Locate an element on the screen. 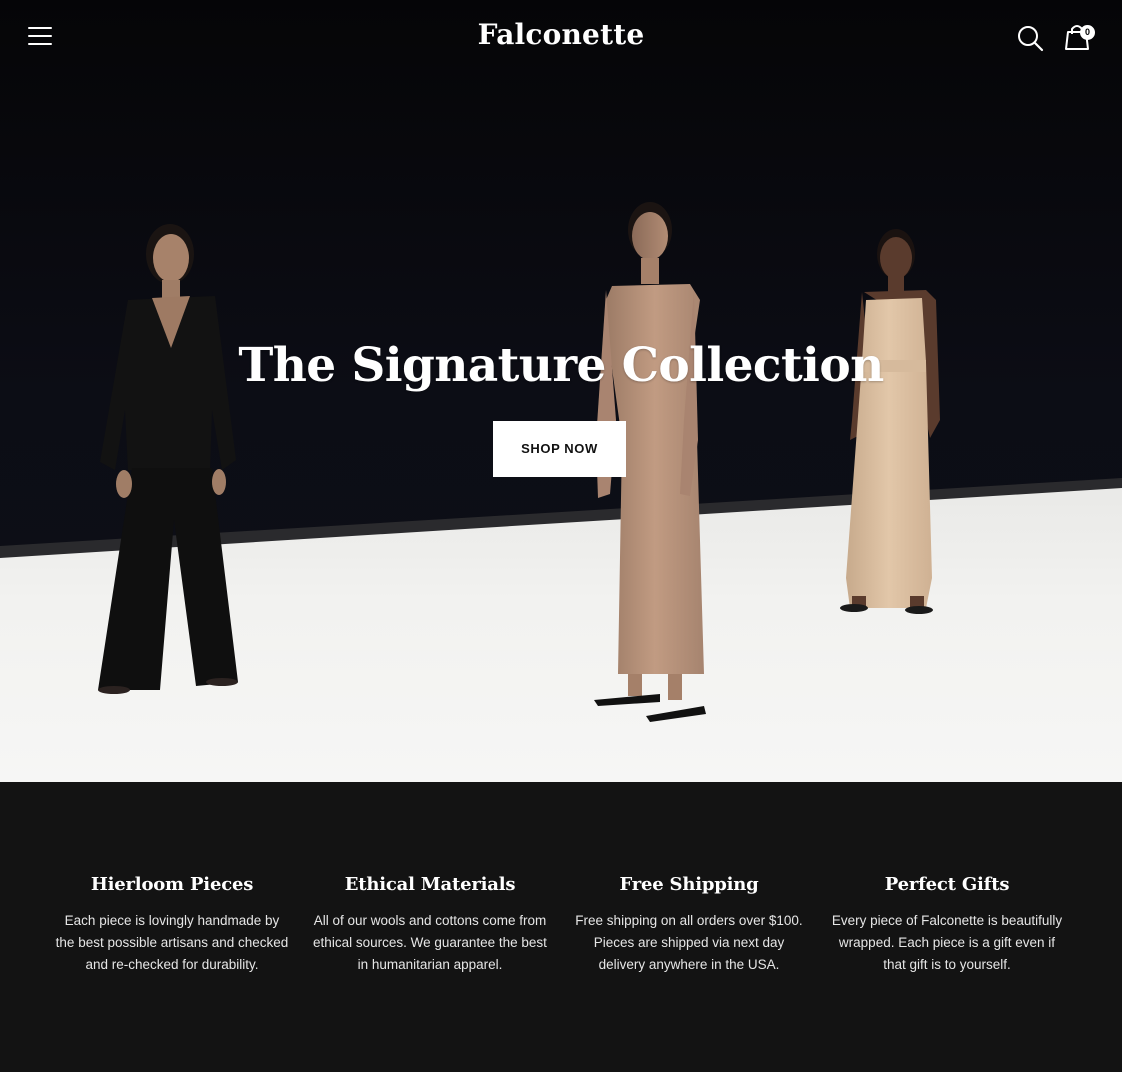 This screenshot has width=1122, height=1072. feature-title: Hierloom Pieces is located at coordinates (172, 884).